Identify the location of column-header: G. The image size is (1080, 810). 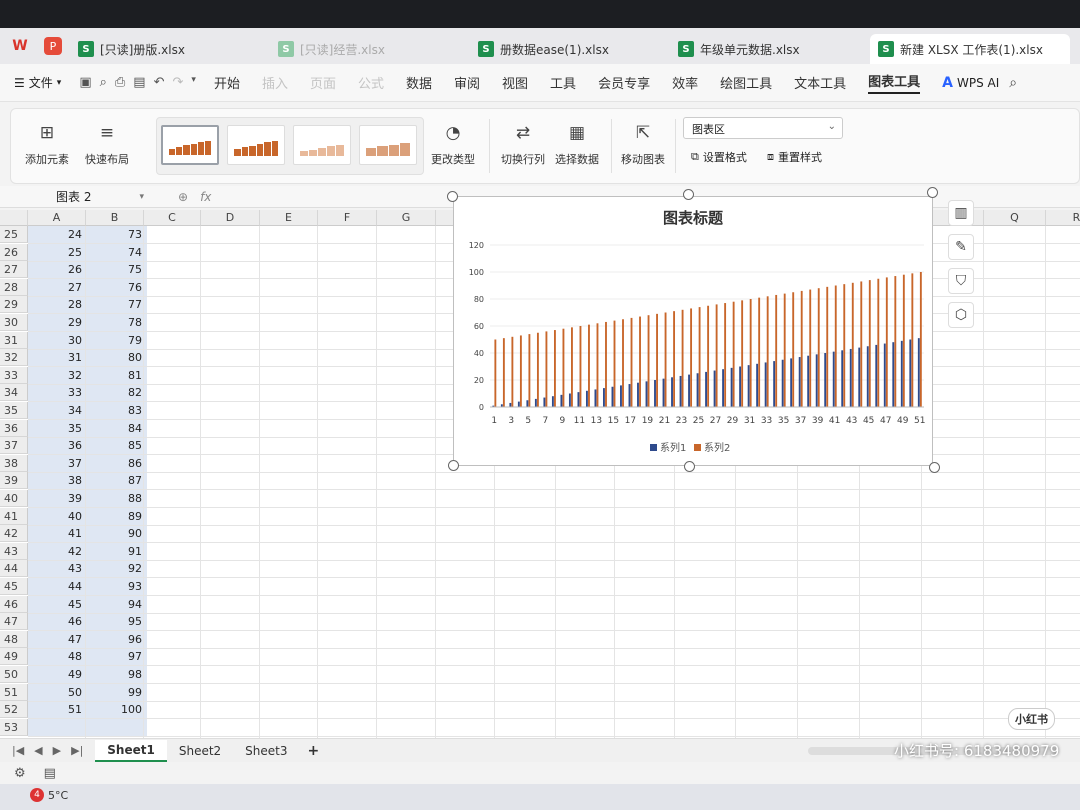
(406, 218).